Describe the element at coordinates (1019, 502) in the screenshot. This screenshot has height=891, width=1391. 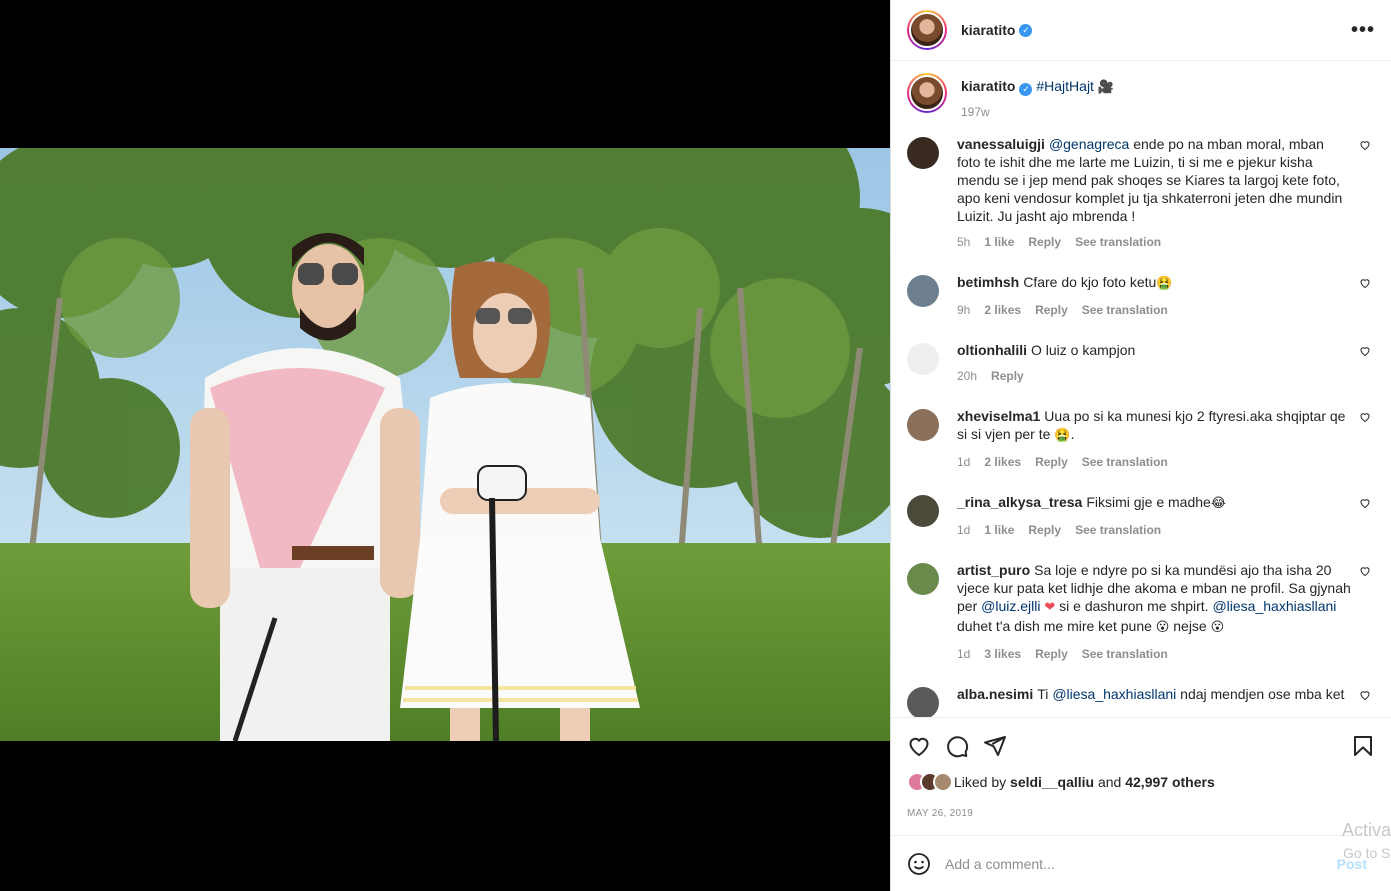
I see `comment-username: _rina_alkysa_tresa` at that location.